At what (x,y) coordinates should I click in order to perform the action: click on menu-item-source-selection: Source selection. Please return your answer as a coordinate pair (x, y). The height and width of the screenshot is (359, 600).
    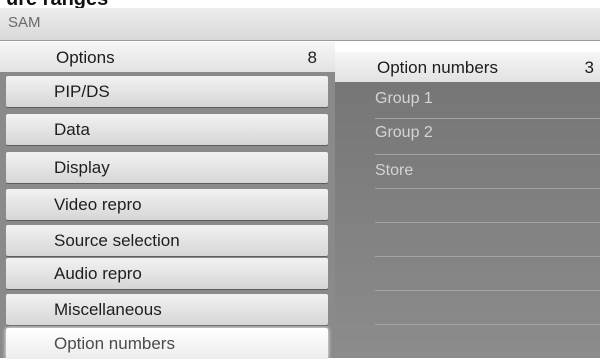
    Looking at the image, I should click on (167, 240).